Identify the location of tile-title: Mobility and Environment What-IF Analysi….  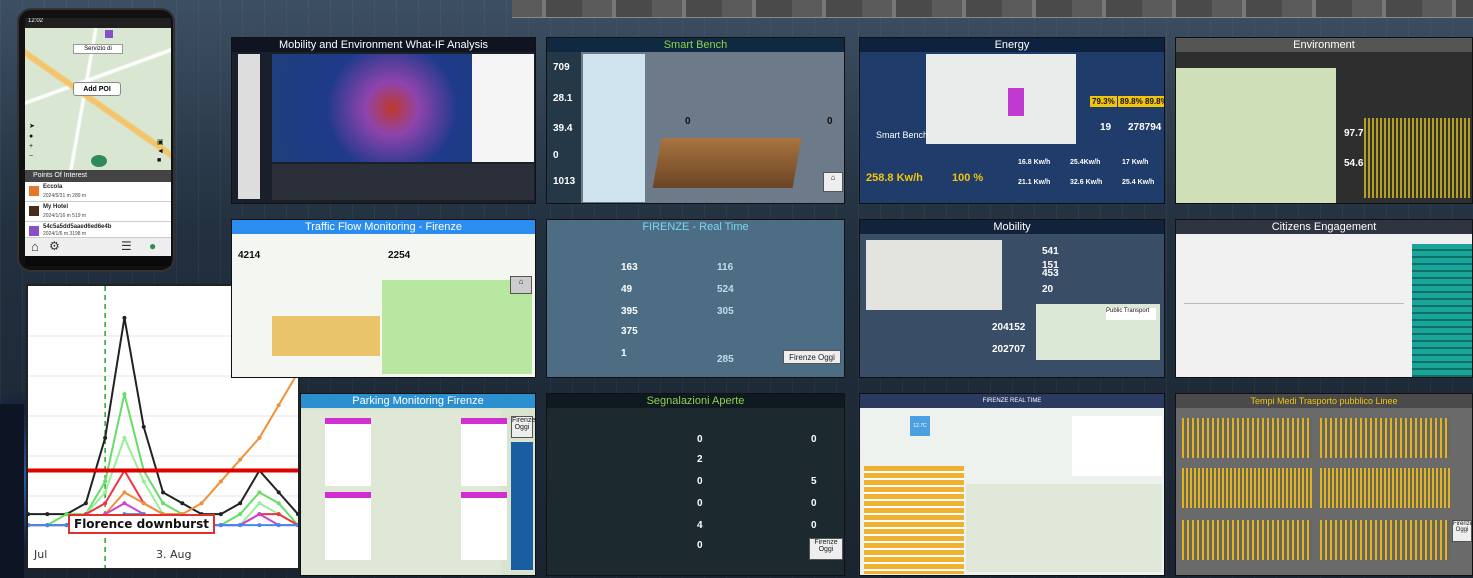
(383, 45).